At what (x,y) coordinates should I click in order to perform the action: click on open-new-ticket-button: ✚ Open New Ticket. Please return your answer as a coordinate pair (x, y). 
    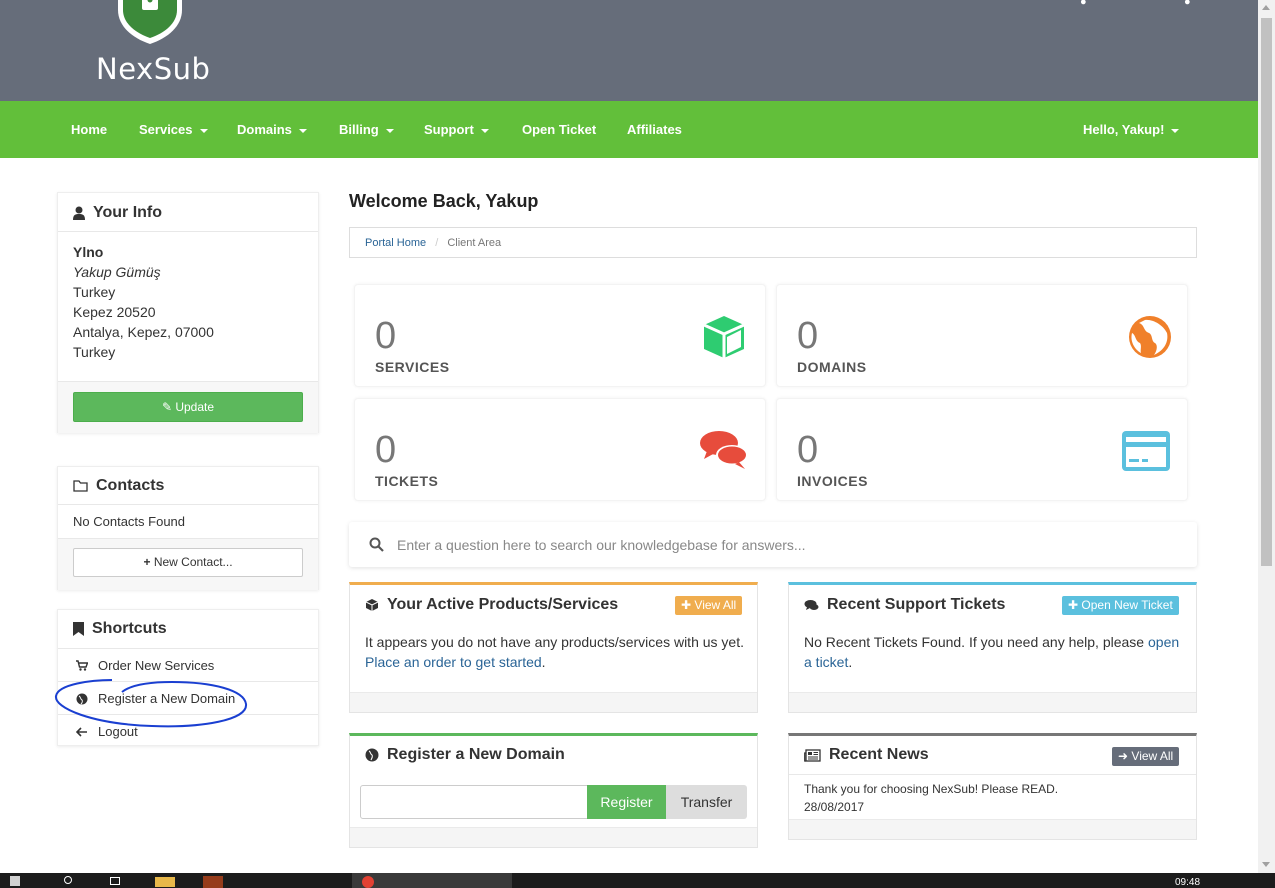
    Looking at the image, I should click on (1120, 605).